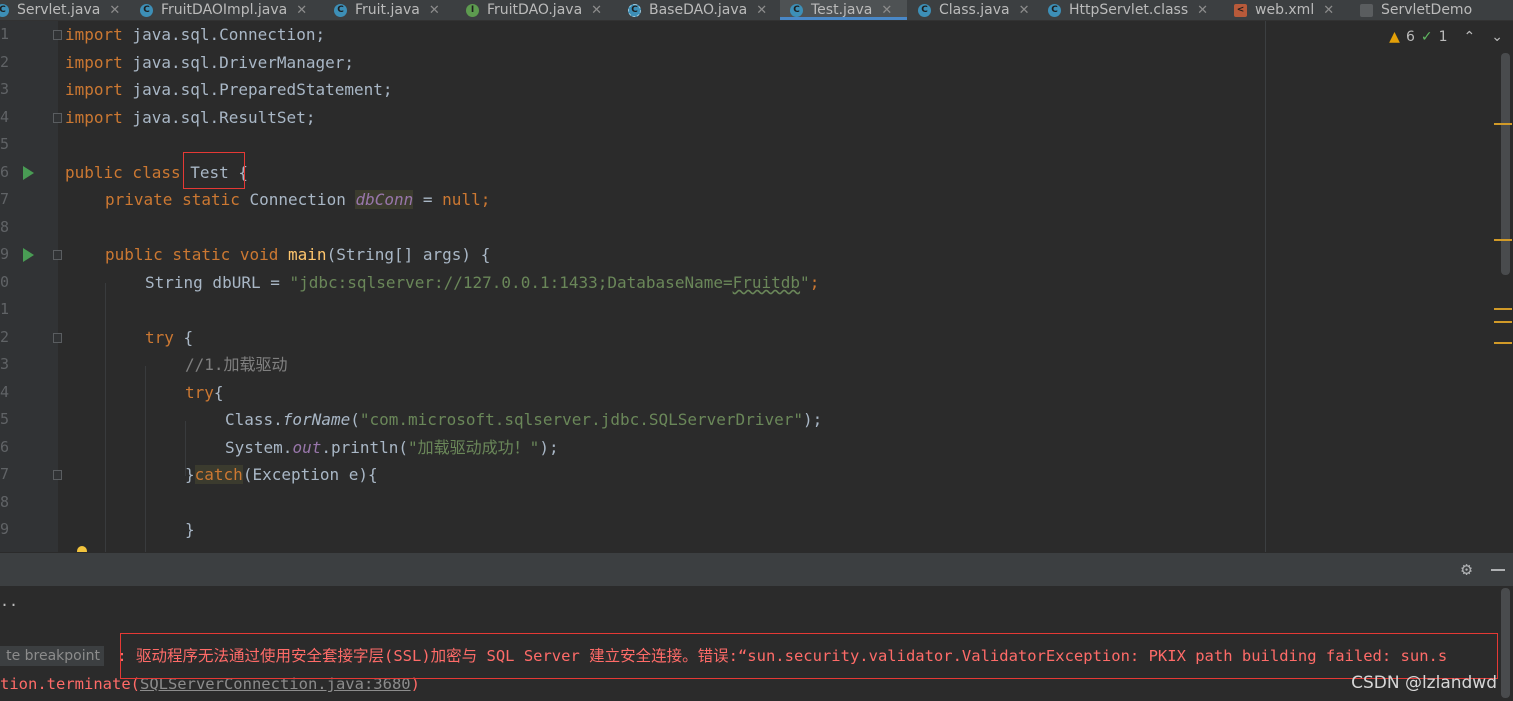  Describe the element at coordinates (1424, 683) in the screenshot. I see `watermark: CSDN @lzlandwd` at that location.